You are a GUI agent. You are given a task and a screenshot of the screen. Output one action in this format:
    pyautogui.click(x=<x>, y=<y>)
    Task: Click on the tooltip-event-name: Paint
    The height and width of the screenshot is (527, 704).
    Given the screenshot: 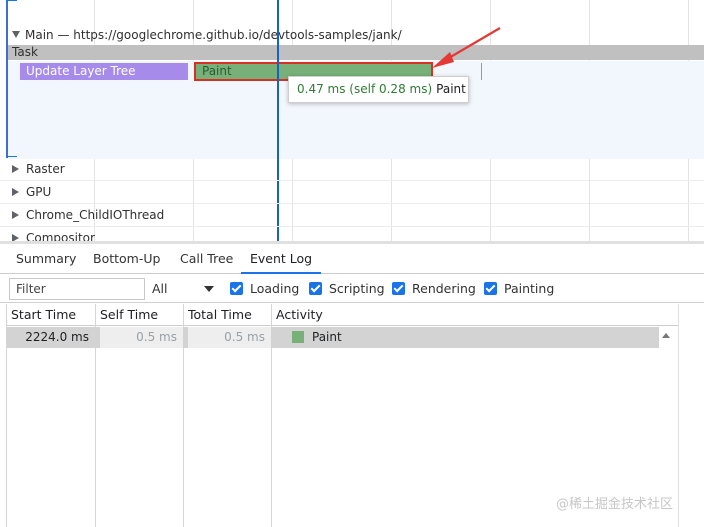 What is the action you would take?
    pyautogui.click(x=451, y=89)
    